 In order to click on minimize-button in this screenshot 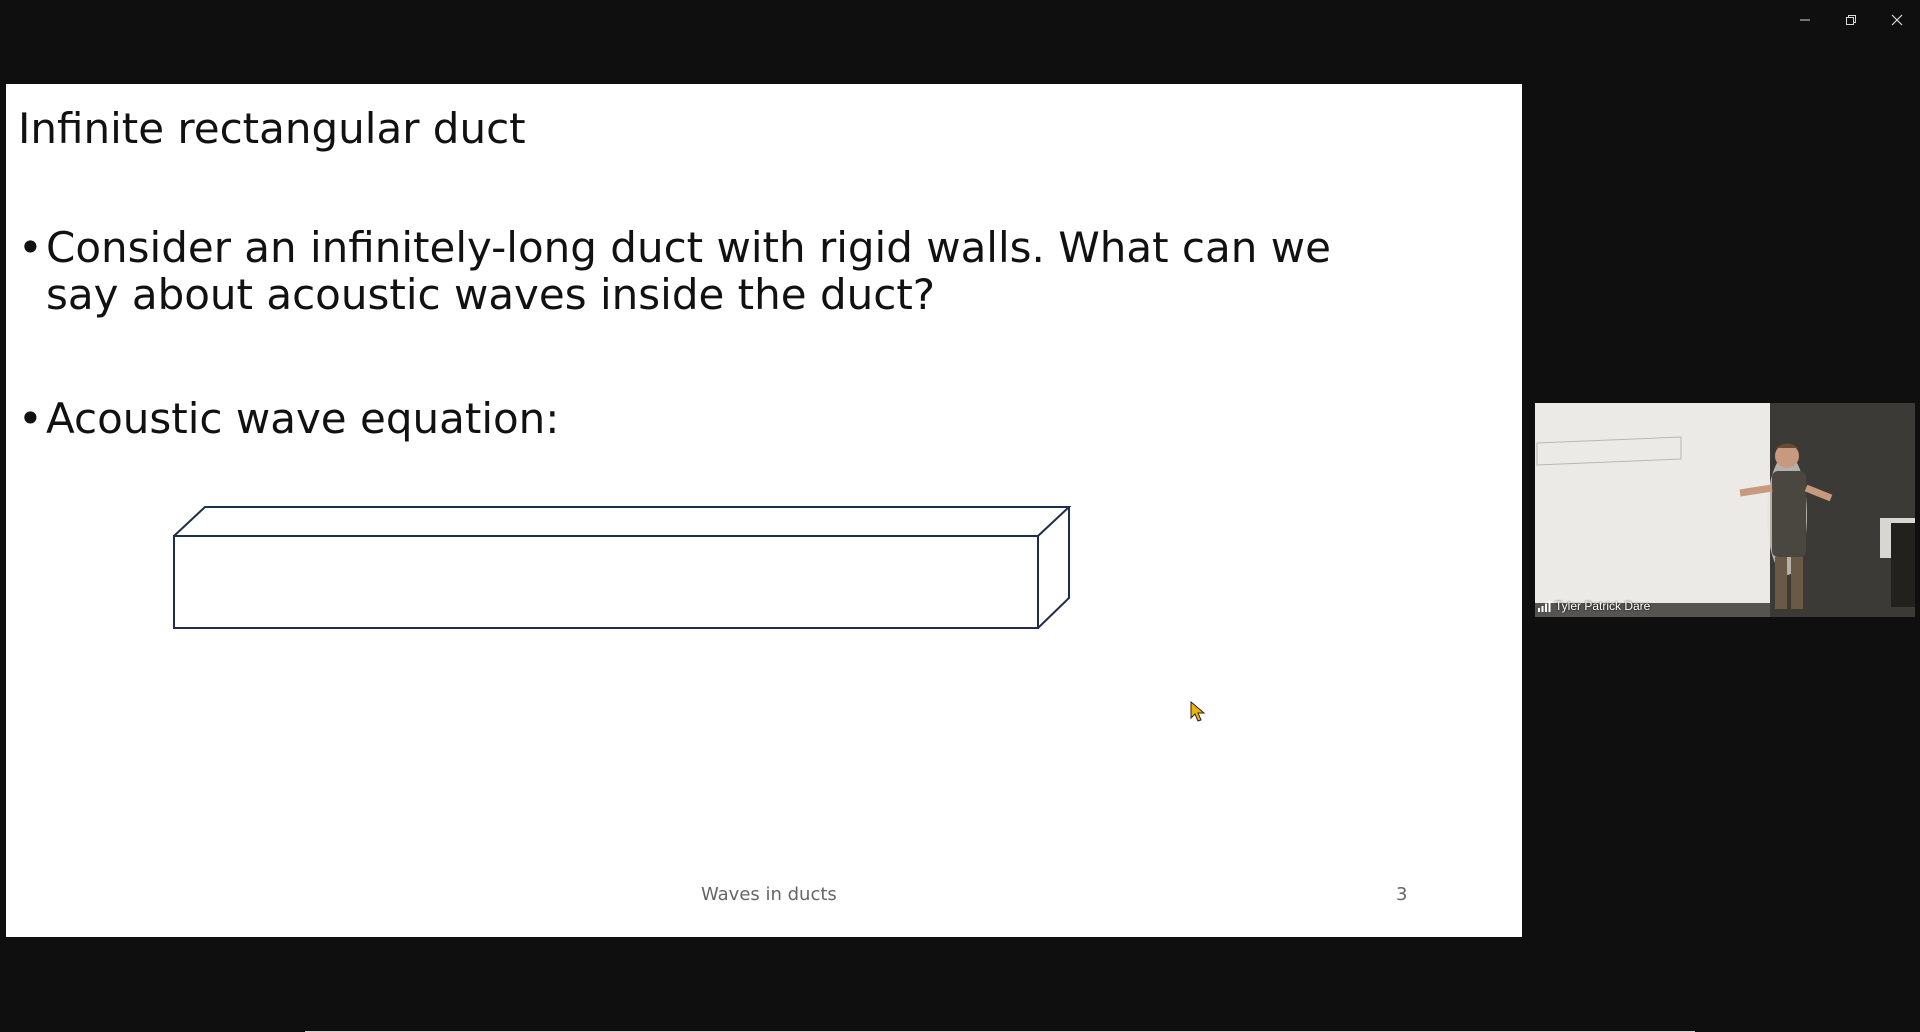, I will do `click(1805, 20)`.